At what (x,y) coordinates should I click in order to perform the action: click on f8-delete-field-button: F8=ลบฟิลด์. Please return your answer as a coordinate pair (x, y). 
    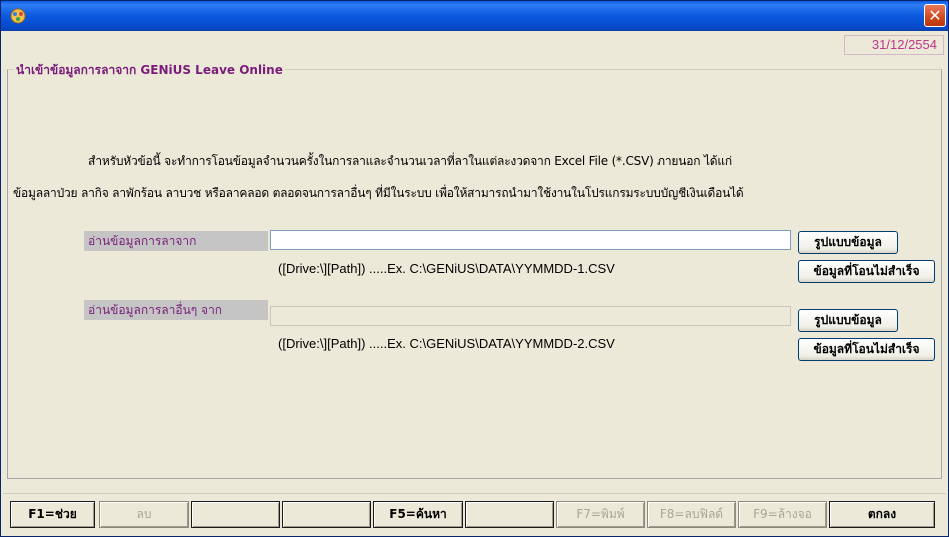
    Looking at the image, I should click on (691, 514).